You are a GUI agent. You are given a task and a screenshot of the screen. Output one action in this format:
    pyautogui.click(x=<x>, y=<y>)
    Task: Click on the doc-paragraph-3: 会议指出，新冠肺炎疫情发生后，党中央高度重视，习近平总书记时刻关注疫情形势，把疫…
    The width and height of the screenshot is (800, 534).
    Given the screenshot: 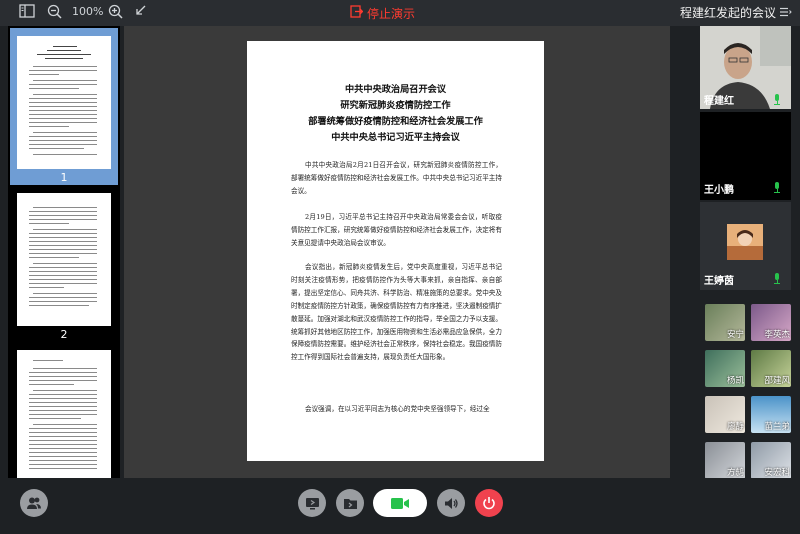 What is the action you would take?
    pyautogui.click(x=396, y=312)
    